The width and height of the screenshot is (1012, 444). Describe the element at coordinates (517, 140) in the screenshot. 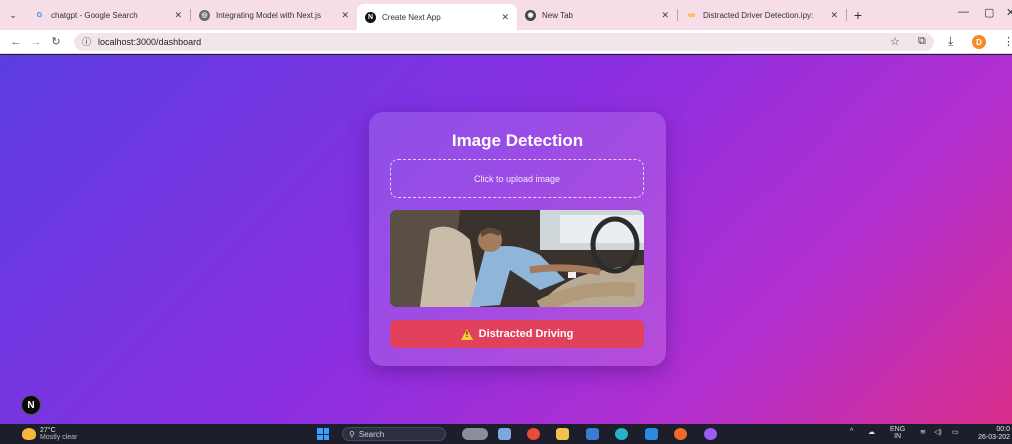

I see `page-title: Image Detection` at that location.